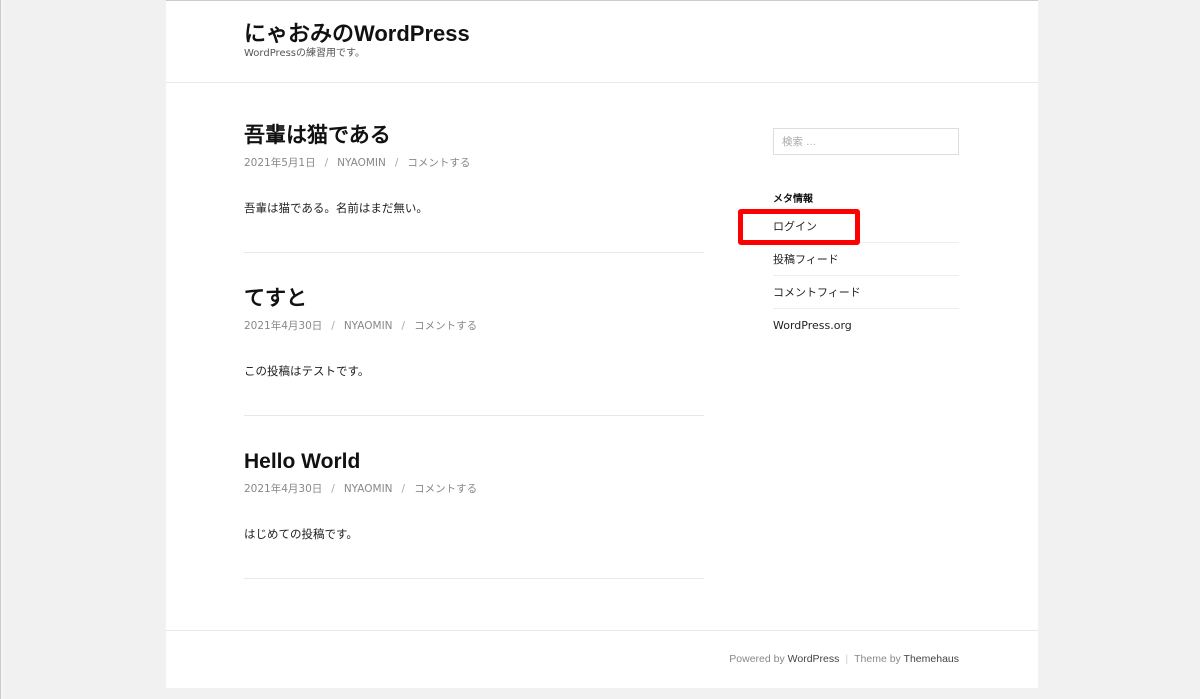  Describe the element at coordinates (844, 659) in the screenshot. I see `site-footer: Powered by WordPress | Theme by Themehaus` at that location.